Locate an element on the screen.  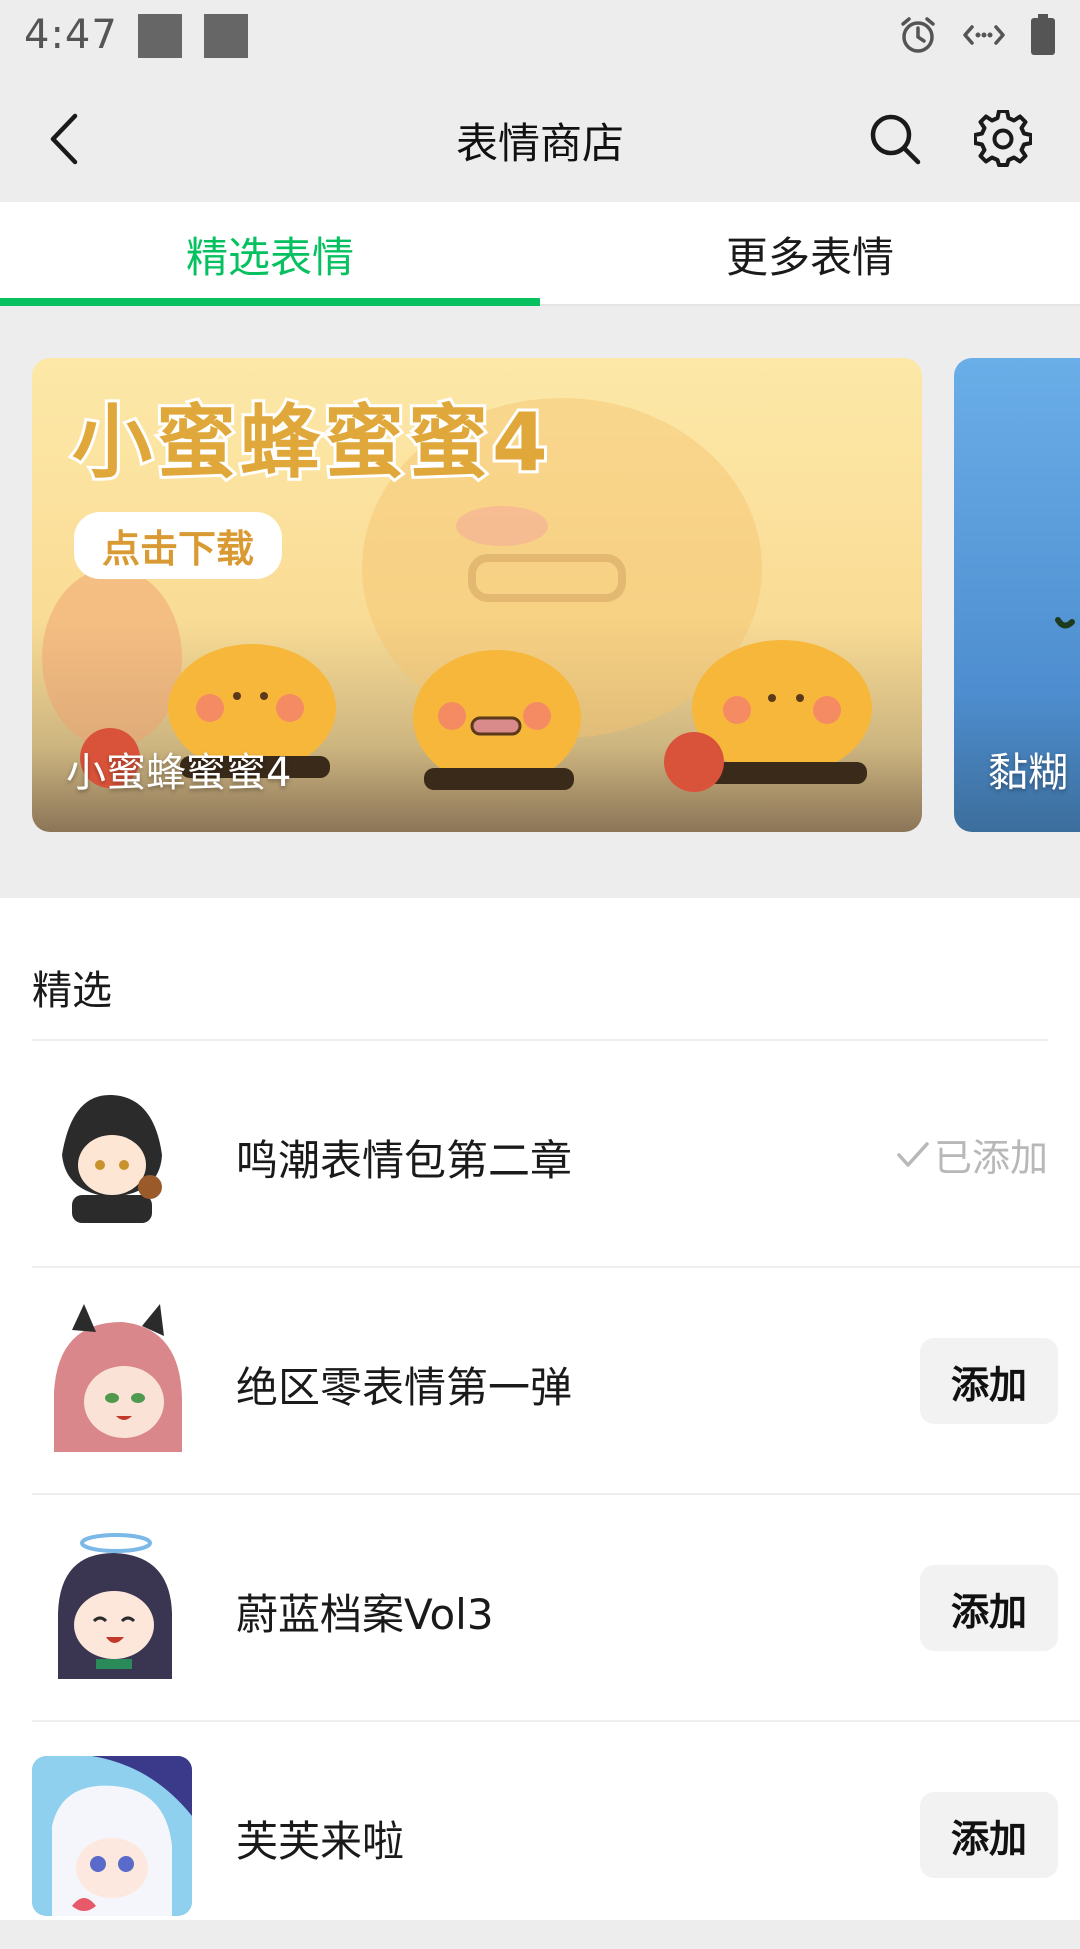
data-sync-icon is located at coordinates (984, 35).